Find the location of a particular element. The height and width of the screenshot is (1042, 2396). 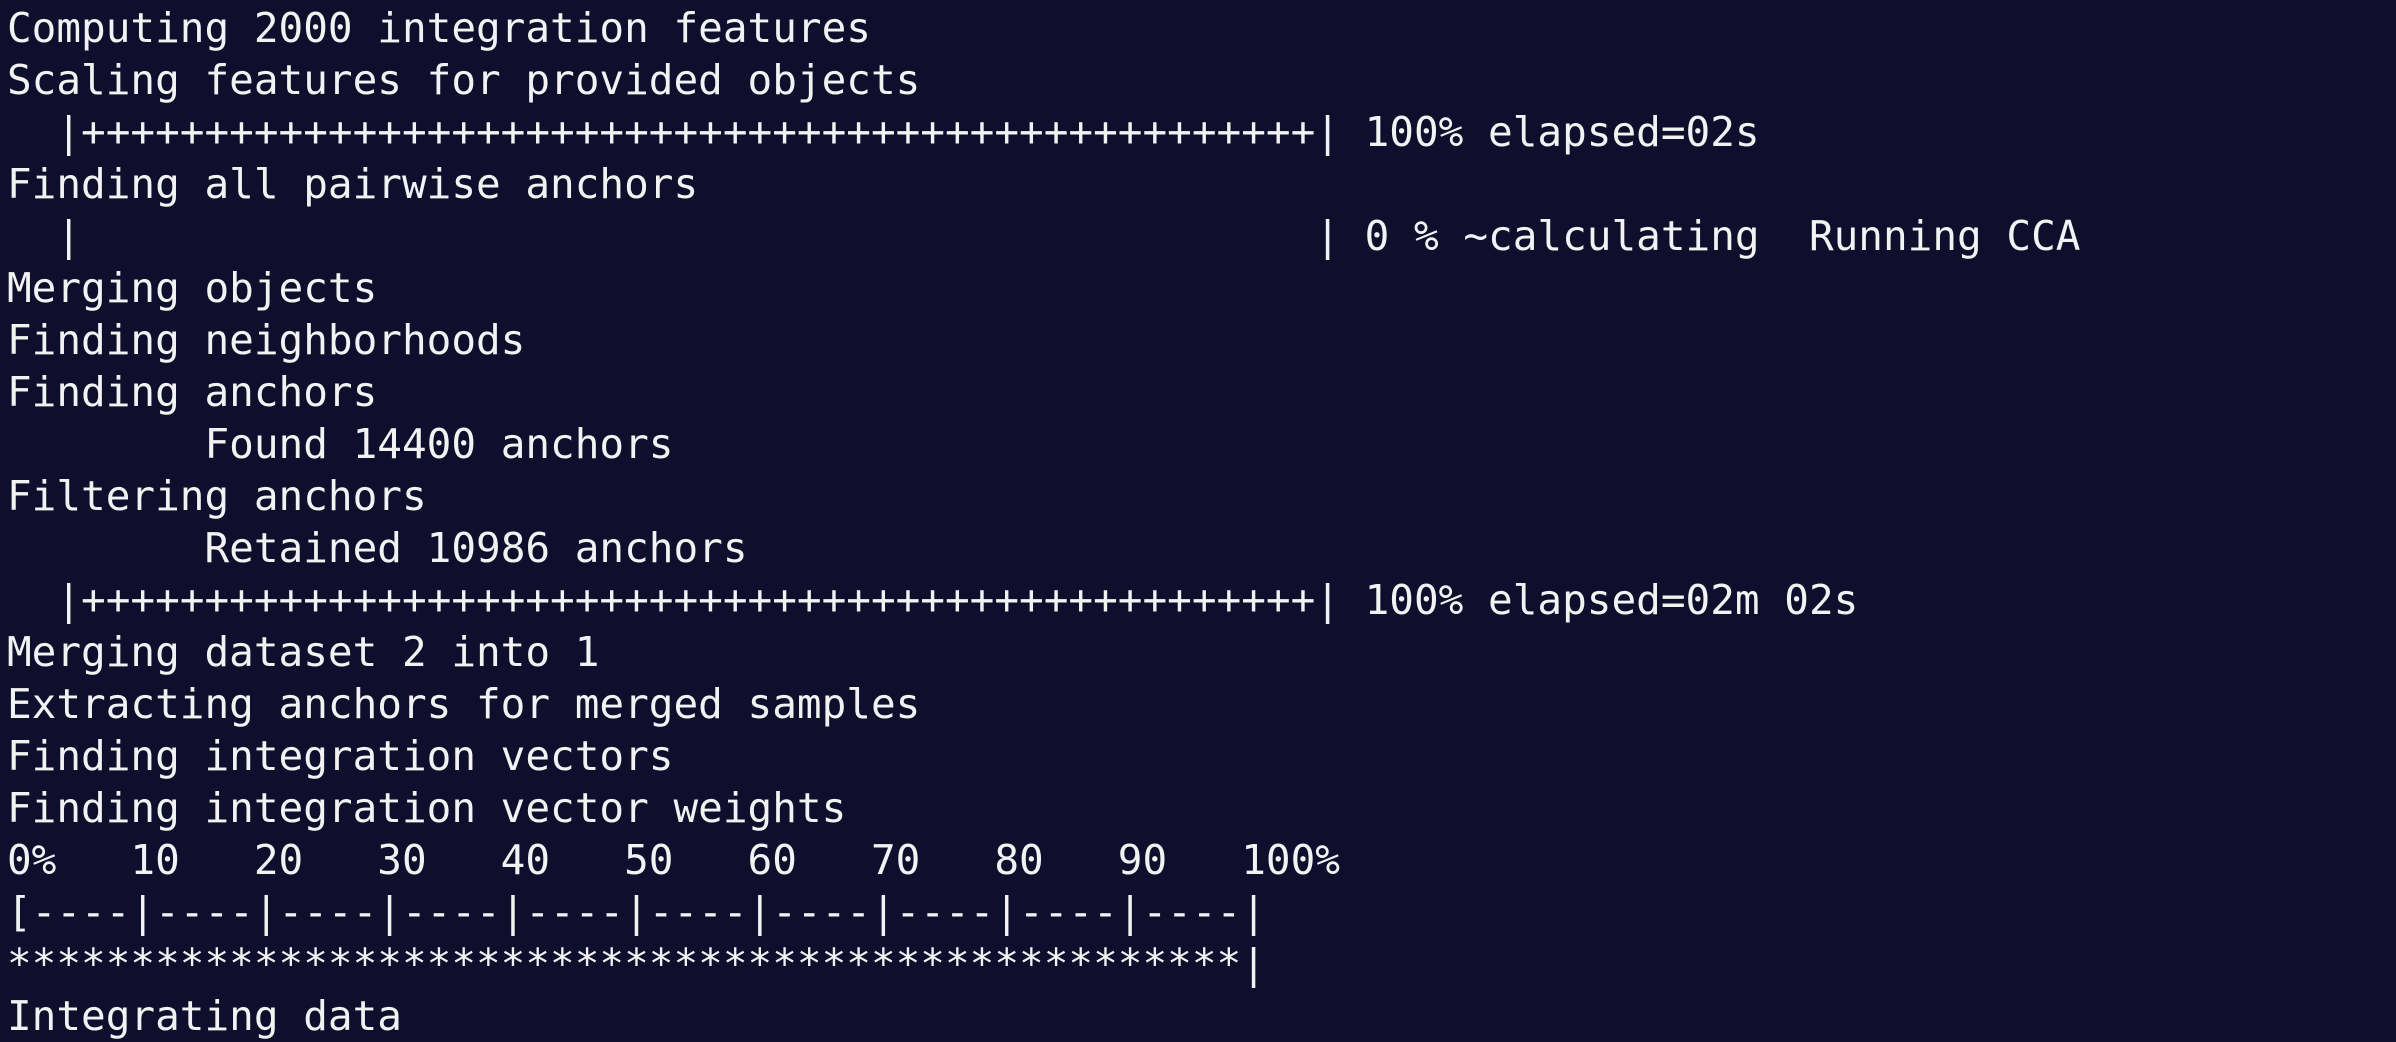

terminal-line: Merging dataset 2 into 1 is located at coordinates (303, 652).